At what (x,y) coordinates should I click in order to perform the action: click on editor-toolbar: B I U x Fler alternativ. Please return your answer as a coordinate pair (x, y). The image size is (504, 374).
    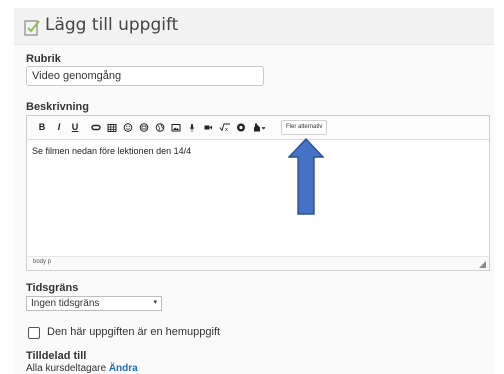
    Looking at the image, I should click on (258, 128).